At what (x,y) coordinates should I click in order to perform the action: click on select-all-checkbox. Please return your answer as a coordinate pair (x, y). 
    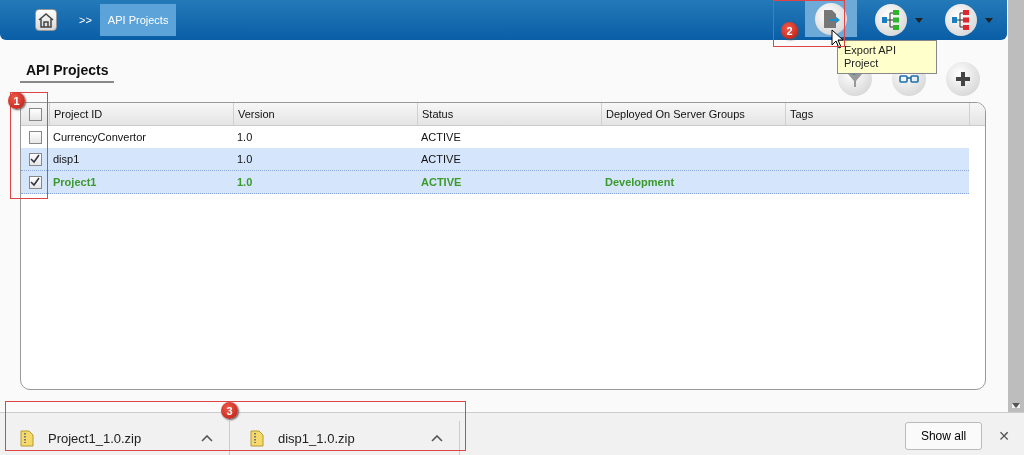
    Looking at the image, I should click on (35, 114).